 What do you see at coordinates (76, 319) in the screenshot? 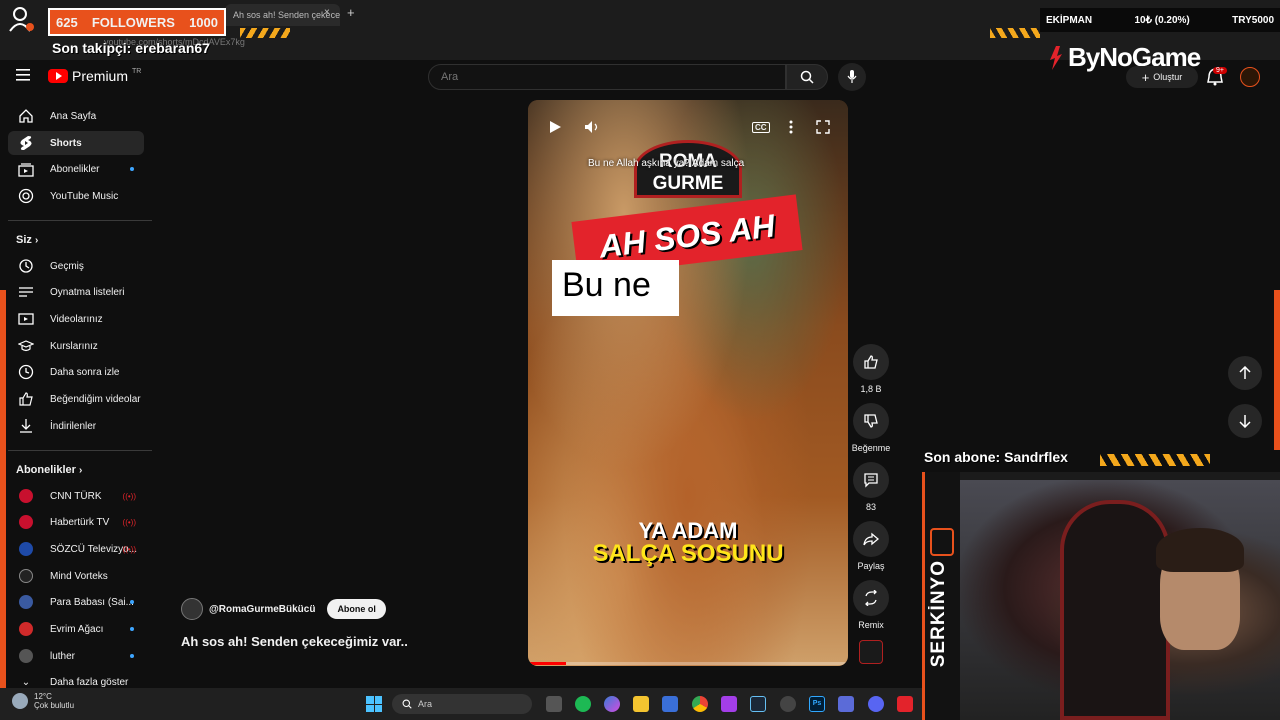
I see `sidebar-item-your-videos: Videolarınız` at bounding box center [76, 319].